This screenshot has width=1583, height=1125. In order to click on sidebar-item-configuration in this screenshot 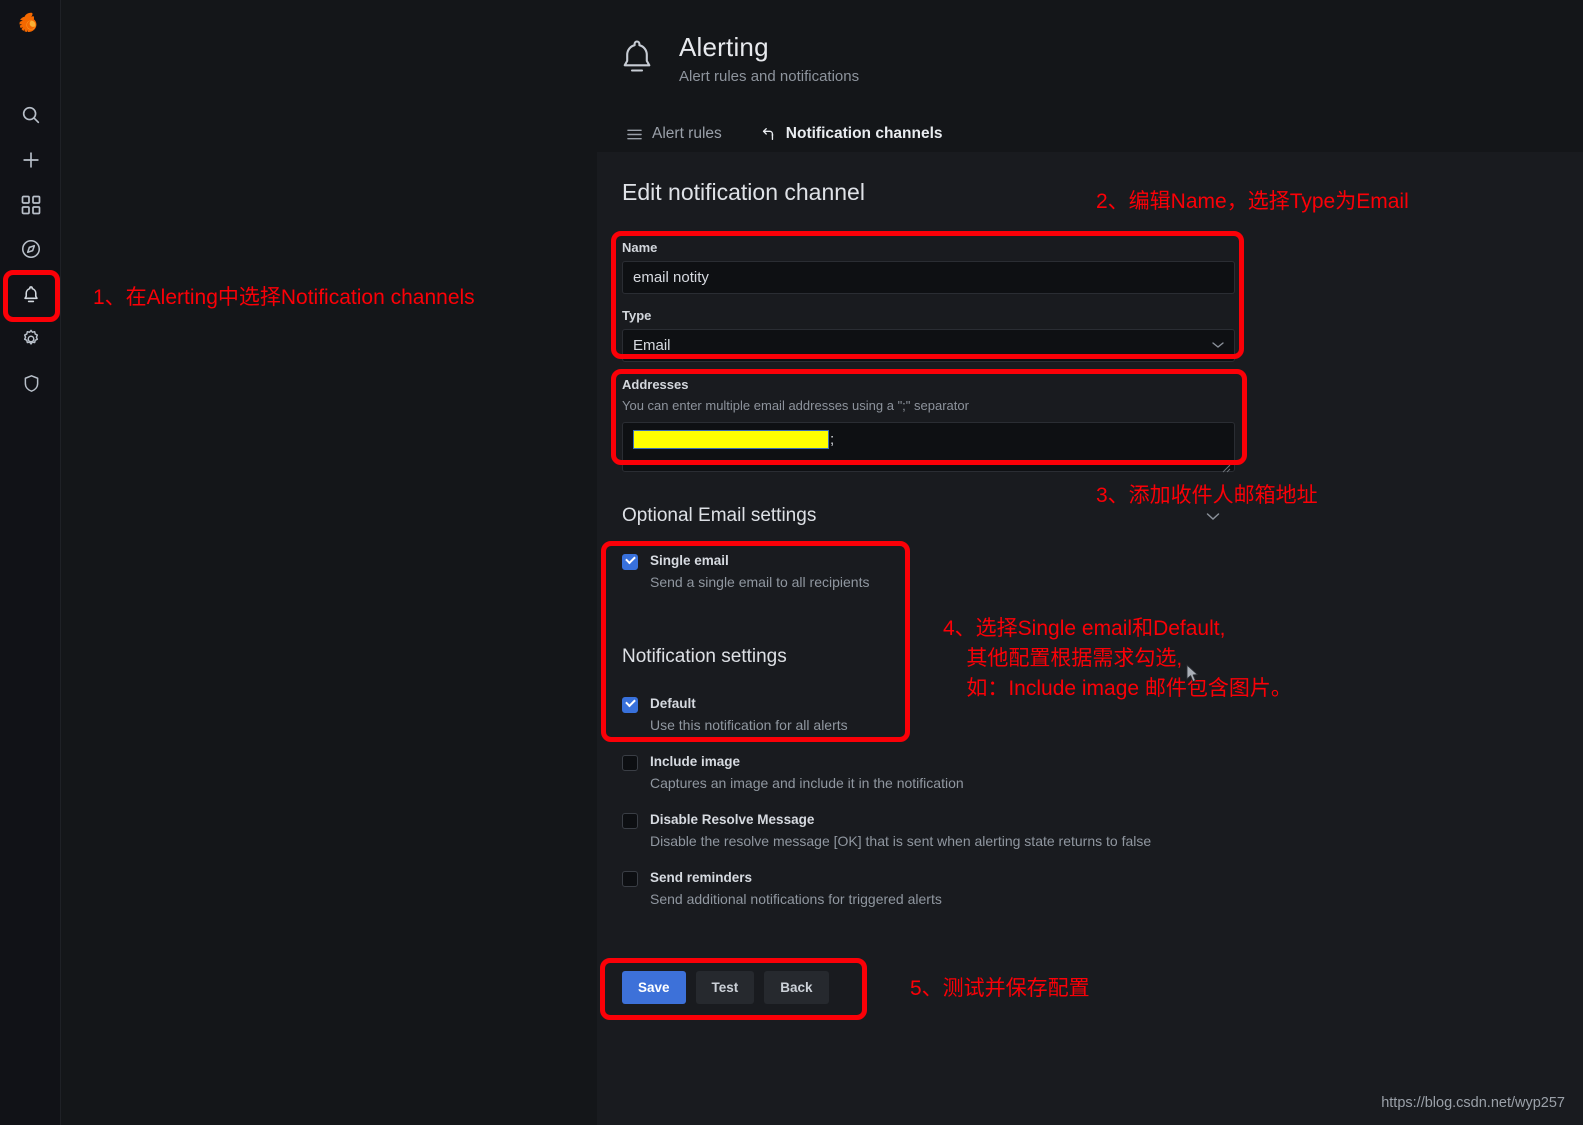, I will do `click(31, 339)`.